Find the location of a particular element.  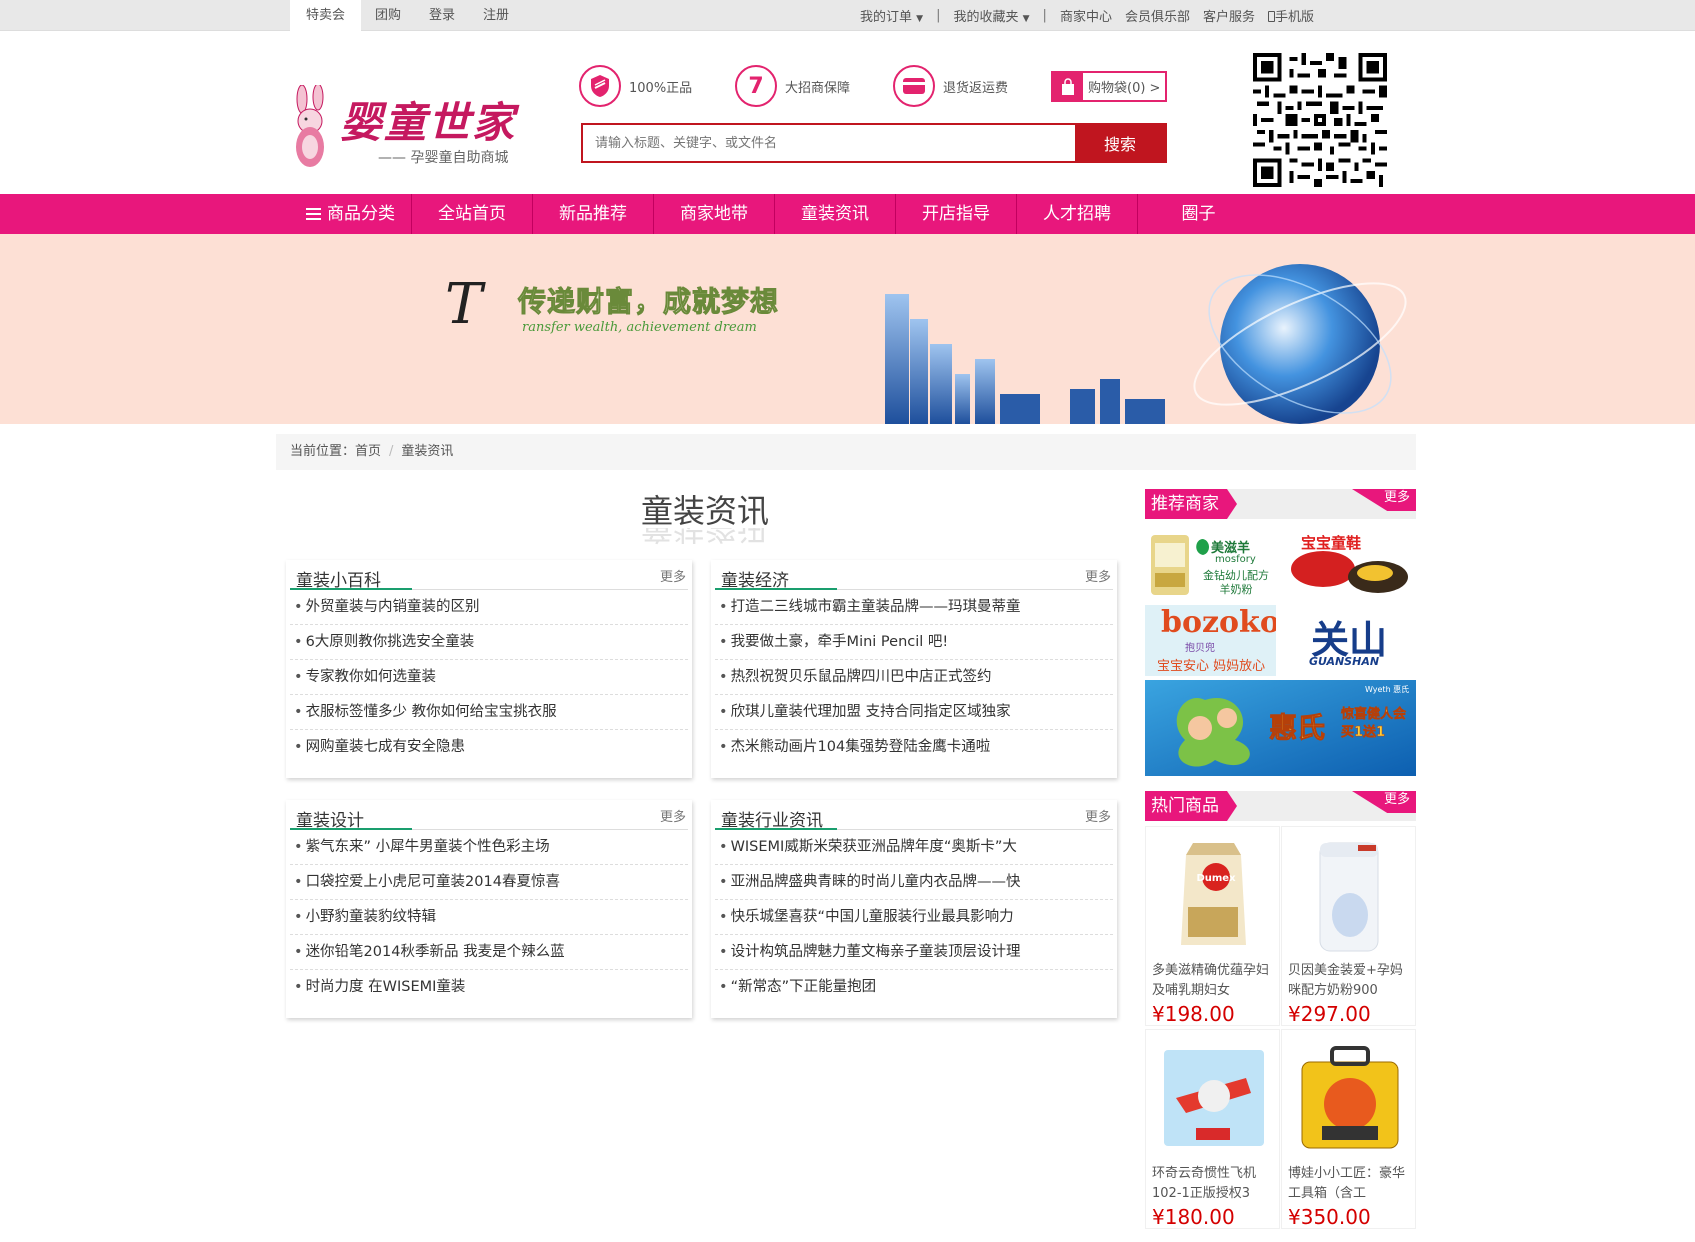

list-item: 紫气东来” 小犀牛男童装个性色彩主场 is located at coordinates (489, 847).